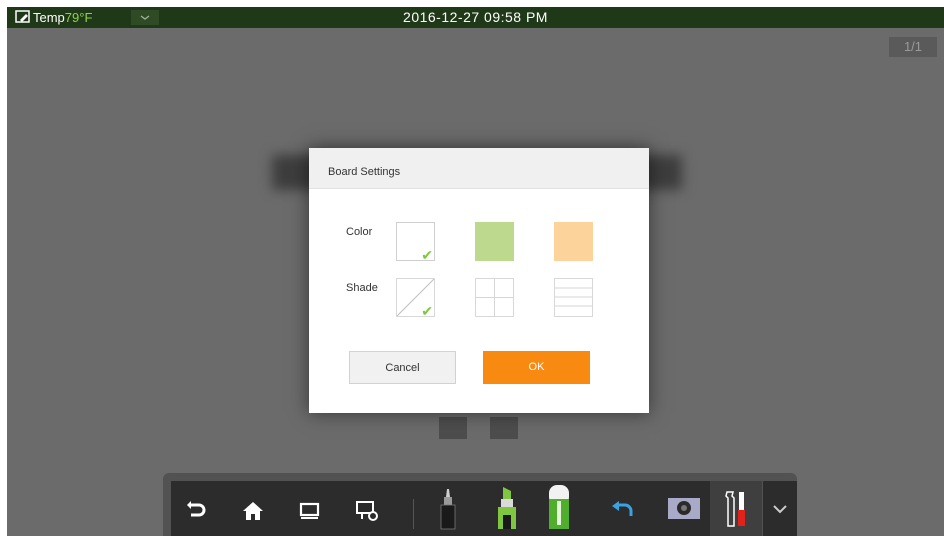 This screenshot has width=944, height=536. What do you see at coordinates (453, 428) in the screenshot?
I see `prev-page-arrow` at bounding box center [453, 428].